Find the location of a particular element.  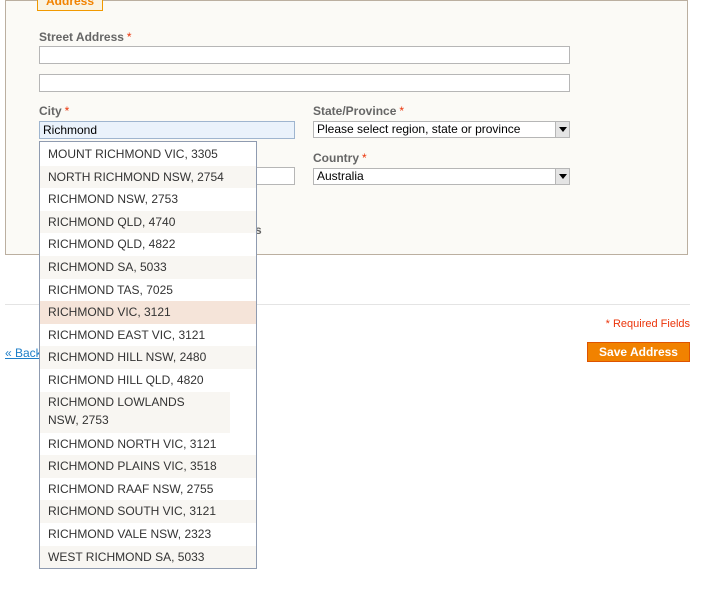

city-label: City * is located at coordinates (54, 111).